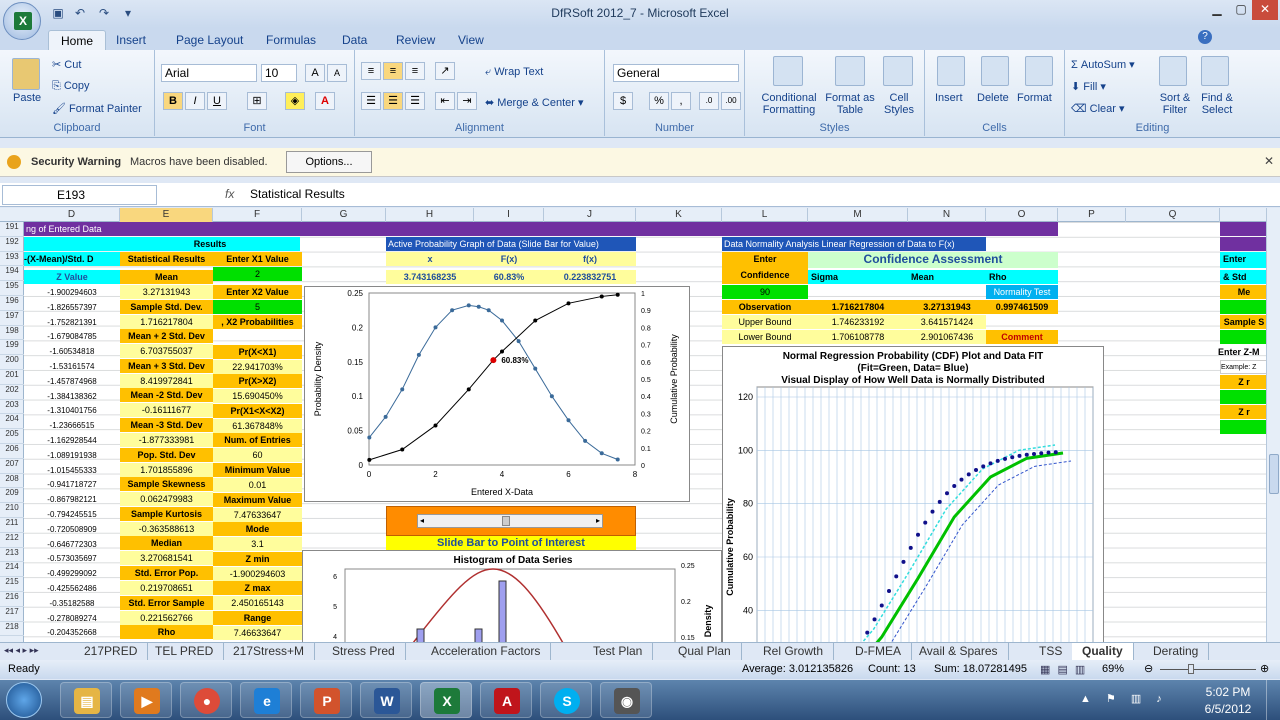  I want to click on column-header: E, so click(166, 215).